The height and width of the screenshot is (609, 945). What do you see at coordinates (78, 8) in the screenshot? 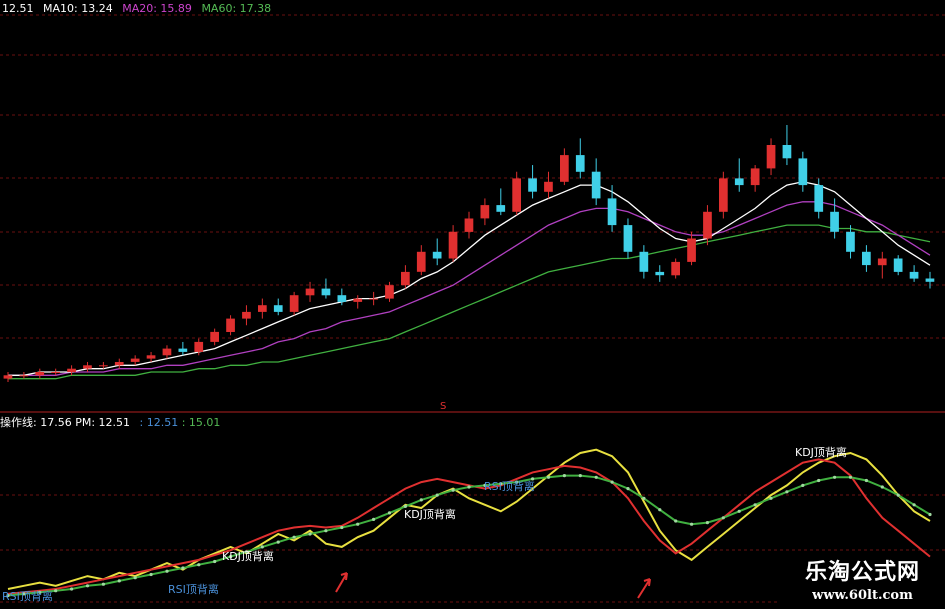
I see `ma10-value: MA10: 13.24` at bounding box center [78, 8].